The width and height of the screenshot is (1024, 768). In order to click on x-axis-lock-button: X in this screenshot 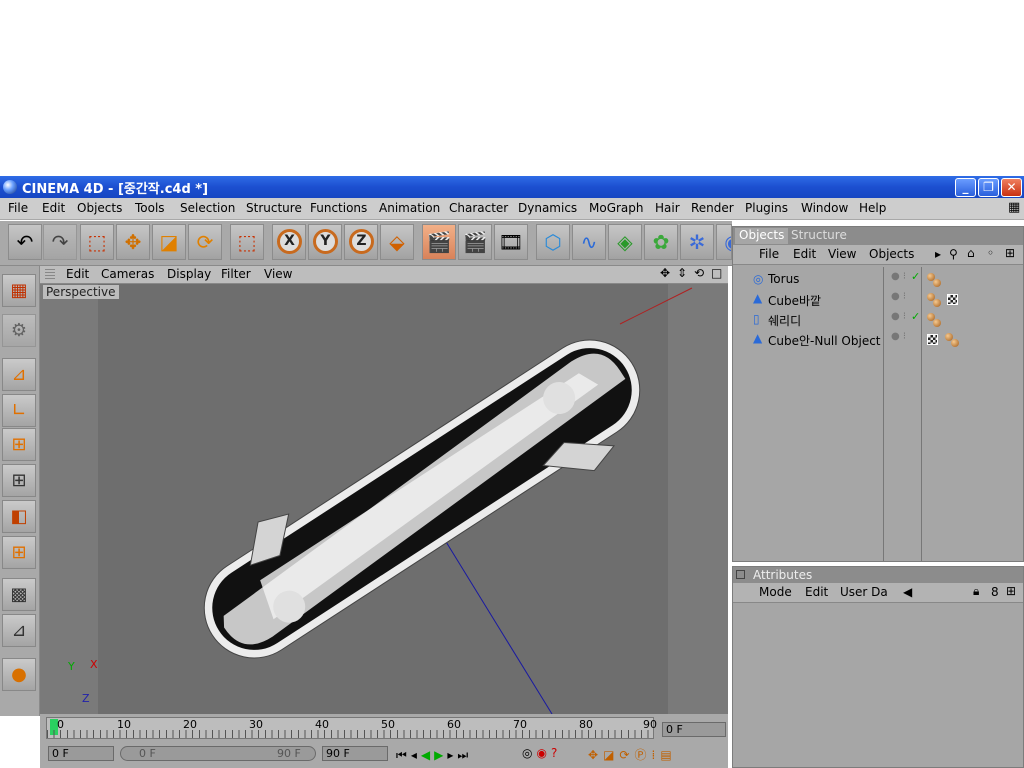, I will do `click(289, 242)`.